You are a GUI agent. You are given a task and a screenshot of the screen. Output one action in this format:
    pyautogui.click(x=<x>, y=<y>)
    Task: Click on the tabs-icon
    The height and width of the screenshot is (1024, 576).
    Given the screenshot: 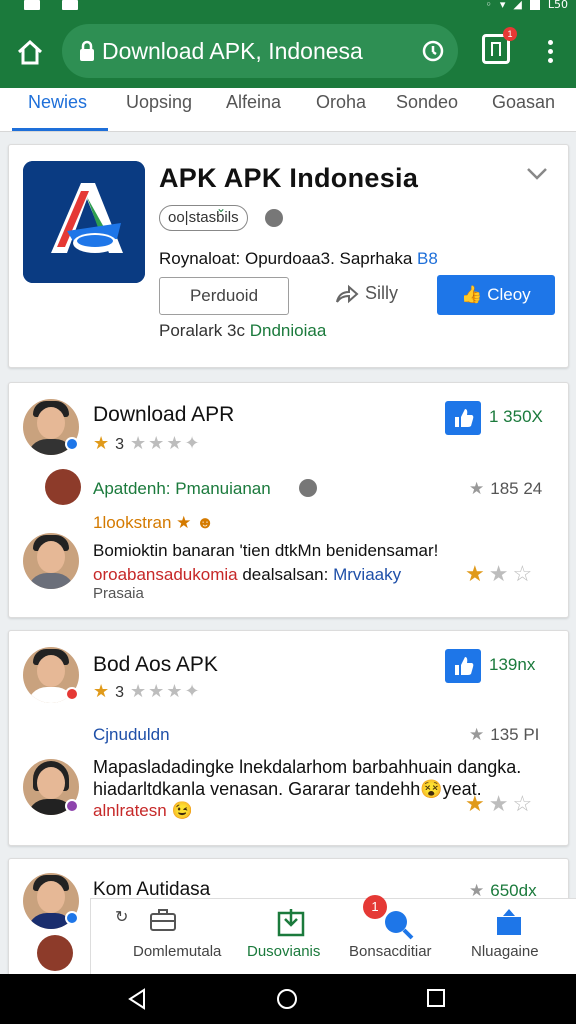 What is the action you would take?
    pyautogui.click(x=496, y=49)
    